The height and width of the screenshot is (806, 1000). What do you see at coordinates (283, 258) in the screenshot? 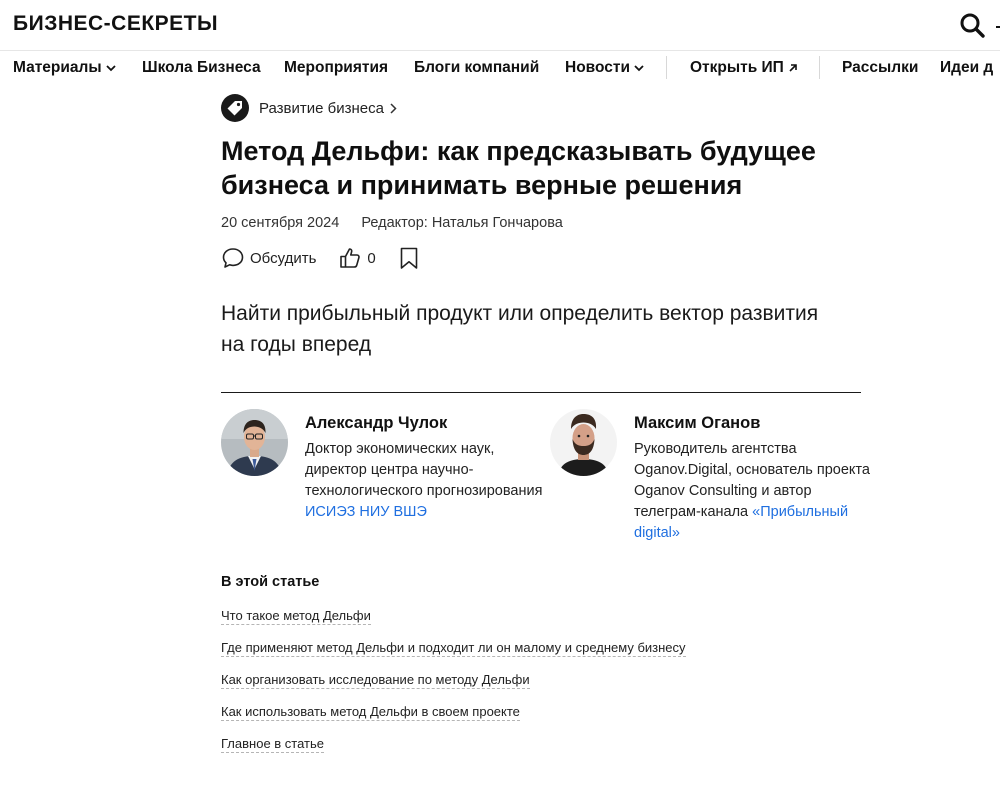
I see `discuss-label: Обсудить` at bounding box center [283, 258].